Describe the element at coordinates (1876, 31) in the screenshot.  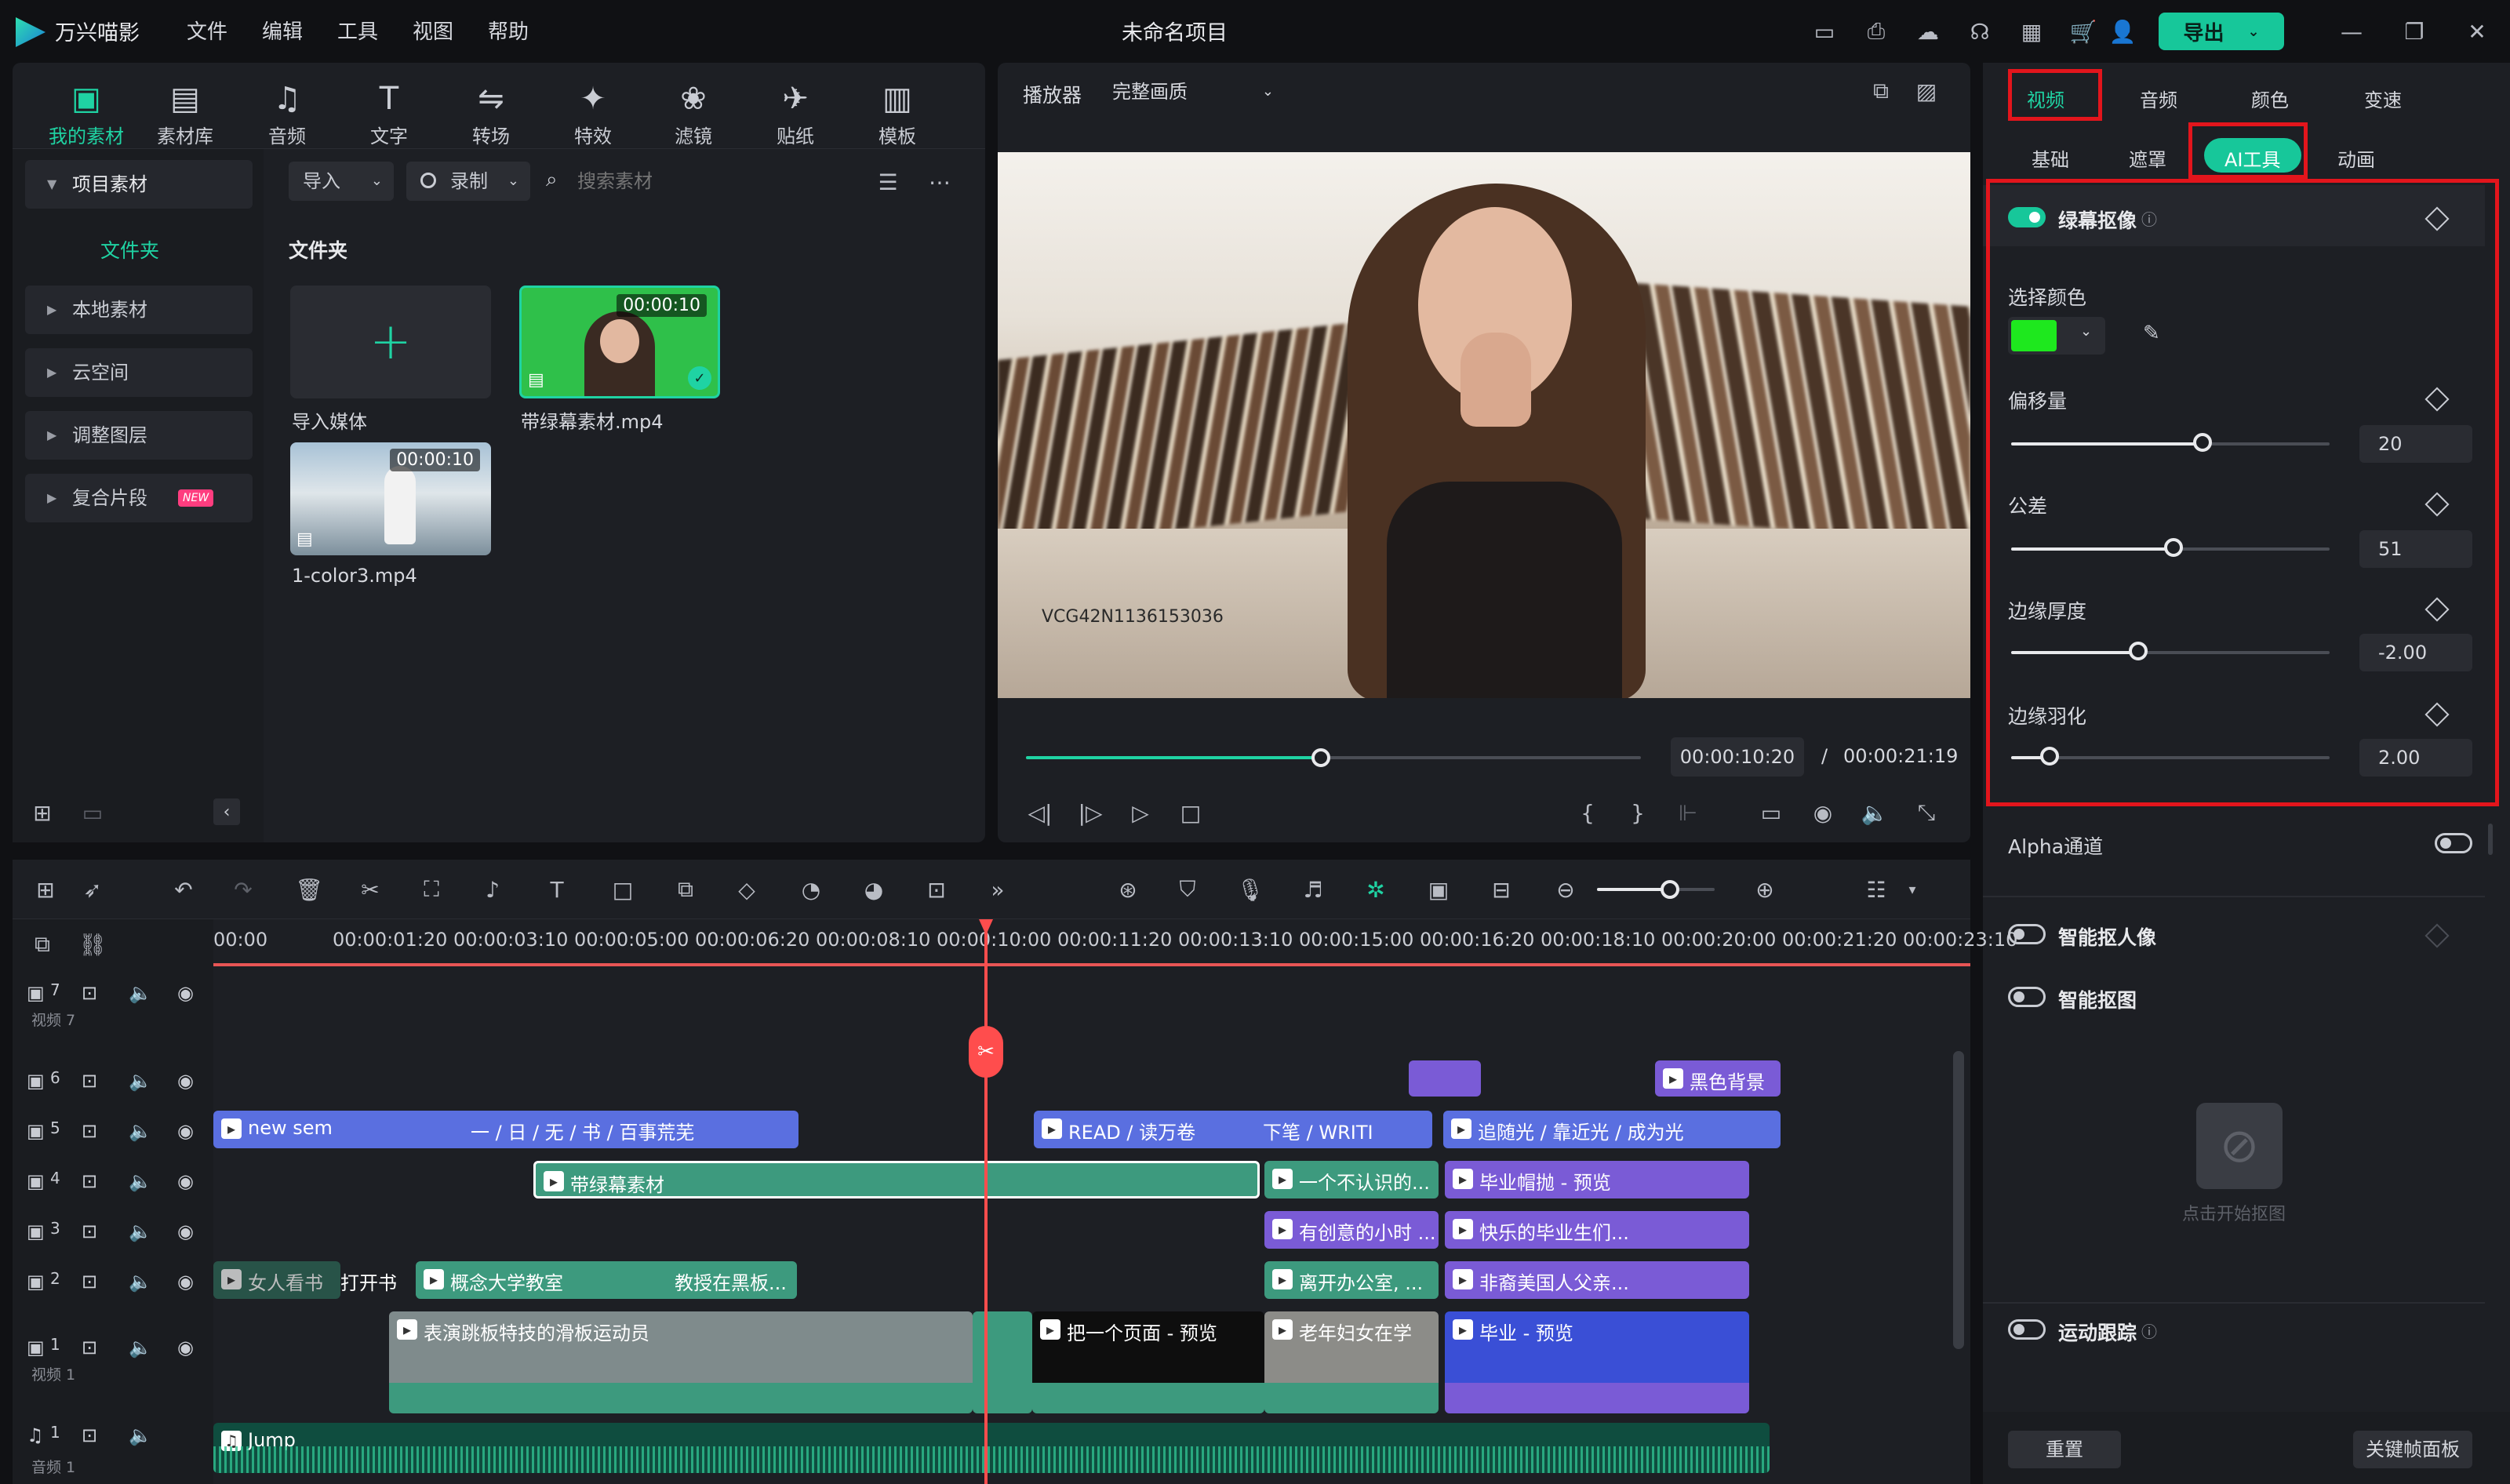
I see `save-icon: ⎙` at that location.